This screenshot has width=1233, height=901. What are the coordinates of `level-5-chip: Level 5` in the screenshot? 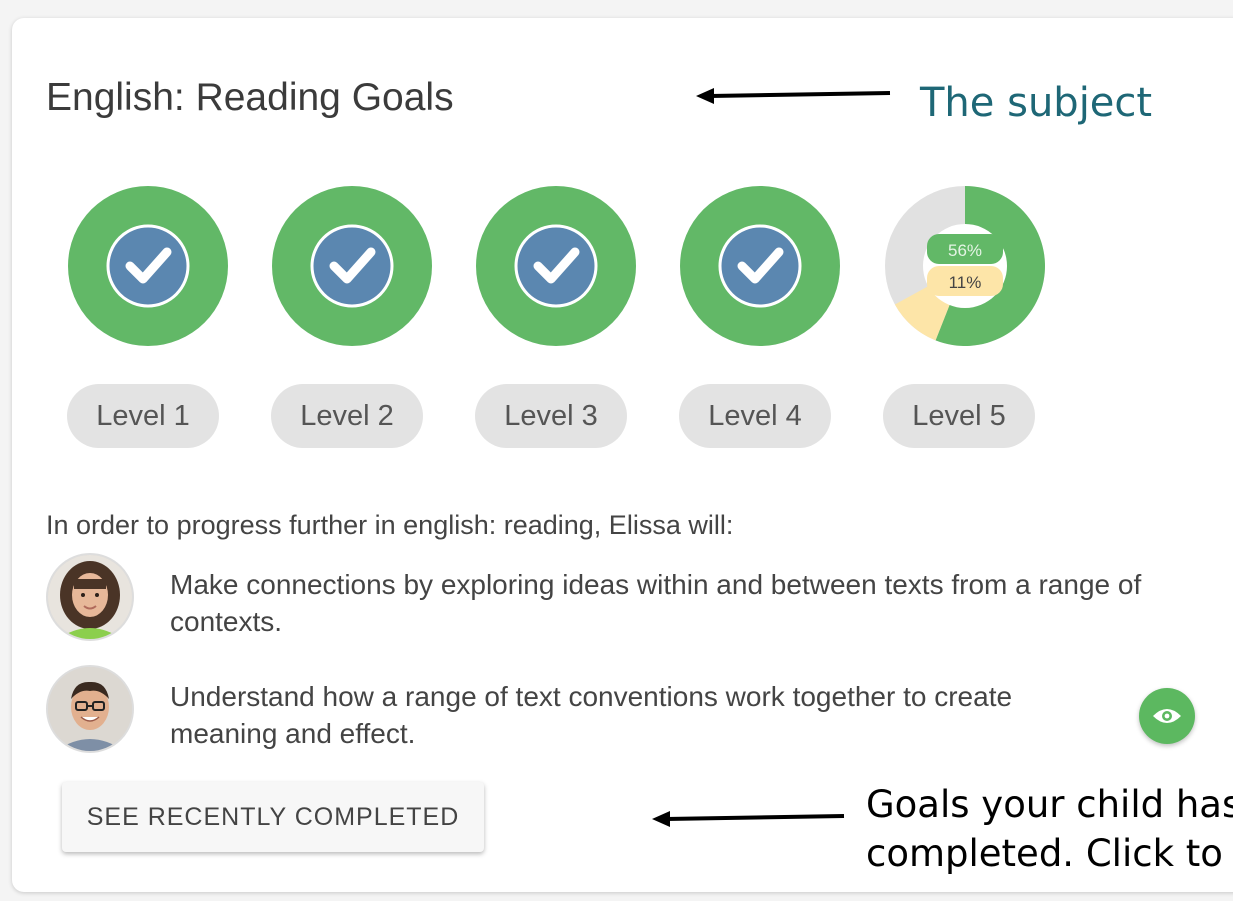 It's located at (959, 416).